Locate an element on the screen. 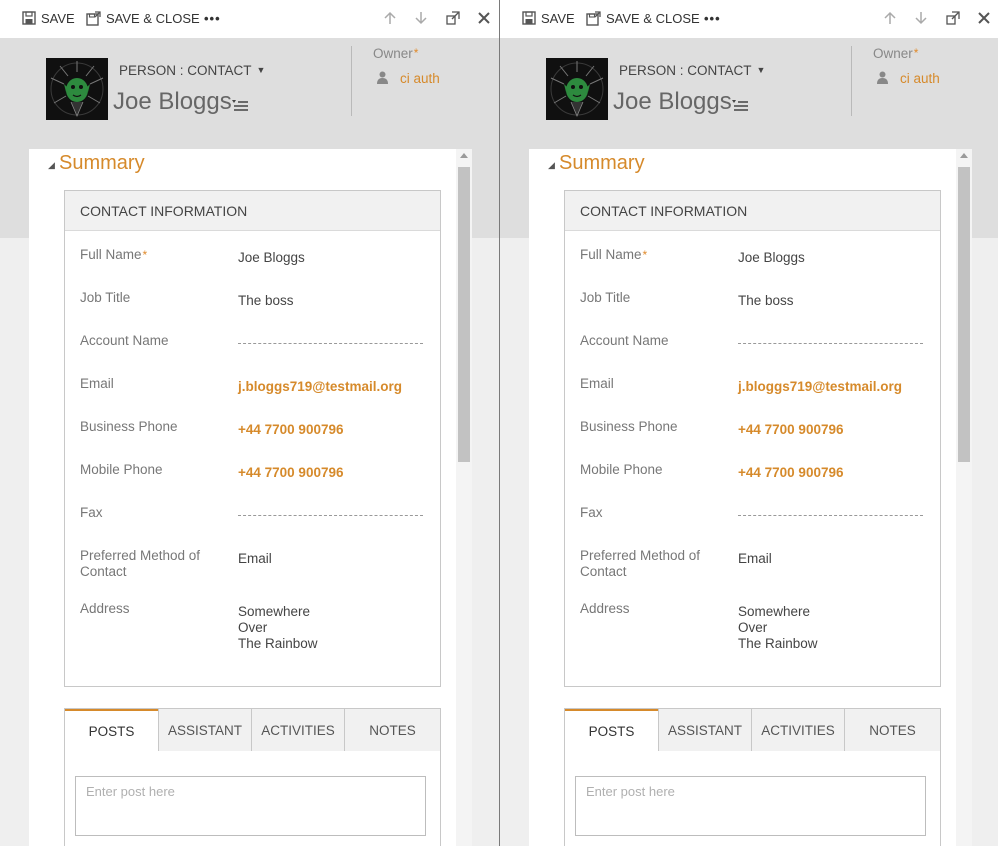 The width and height of the screenshot is (998, 846). owner-label: Owner* is located at coordinates (395, 53).